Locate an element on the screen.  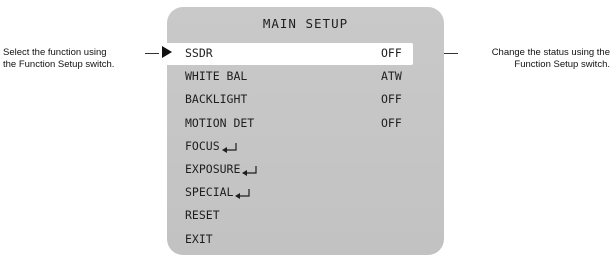
left-callout-line-2: the Function Setup switch. is located at coordinates (59, 64).